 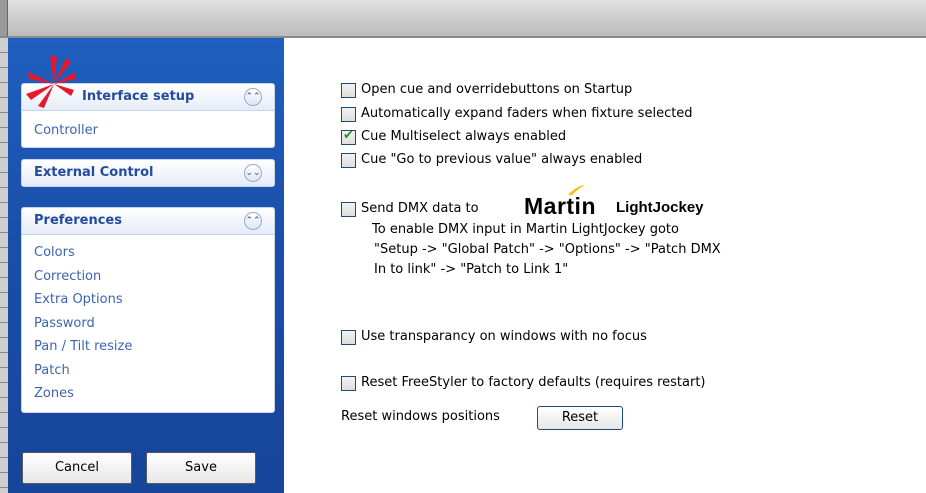 I want to click on reset-button: Reset, so click(x=580, y=418).